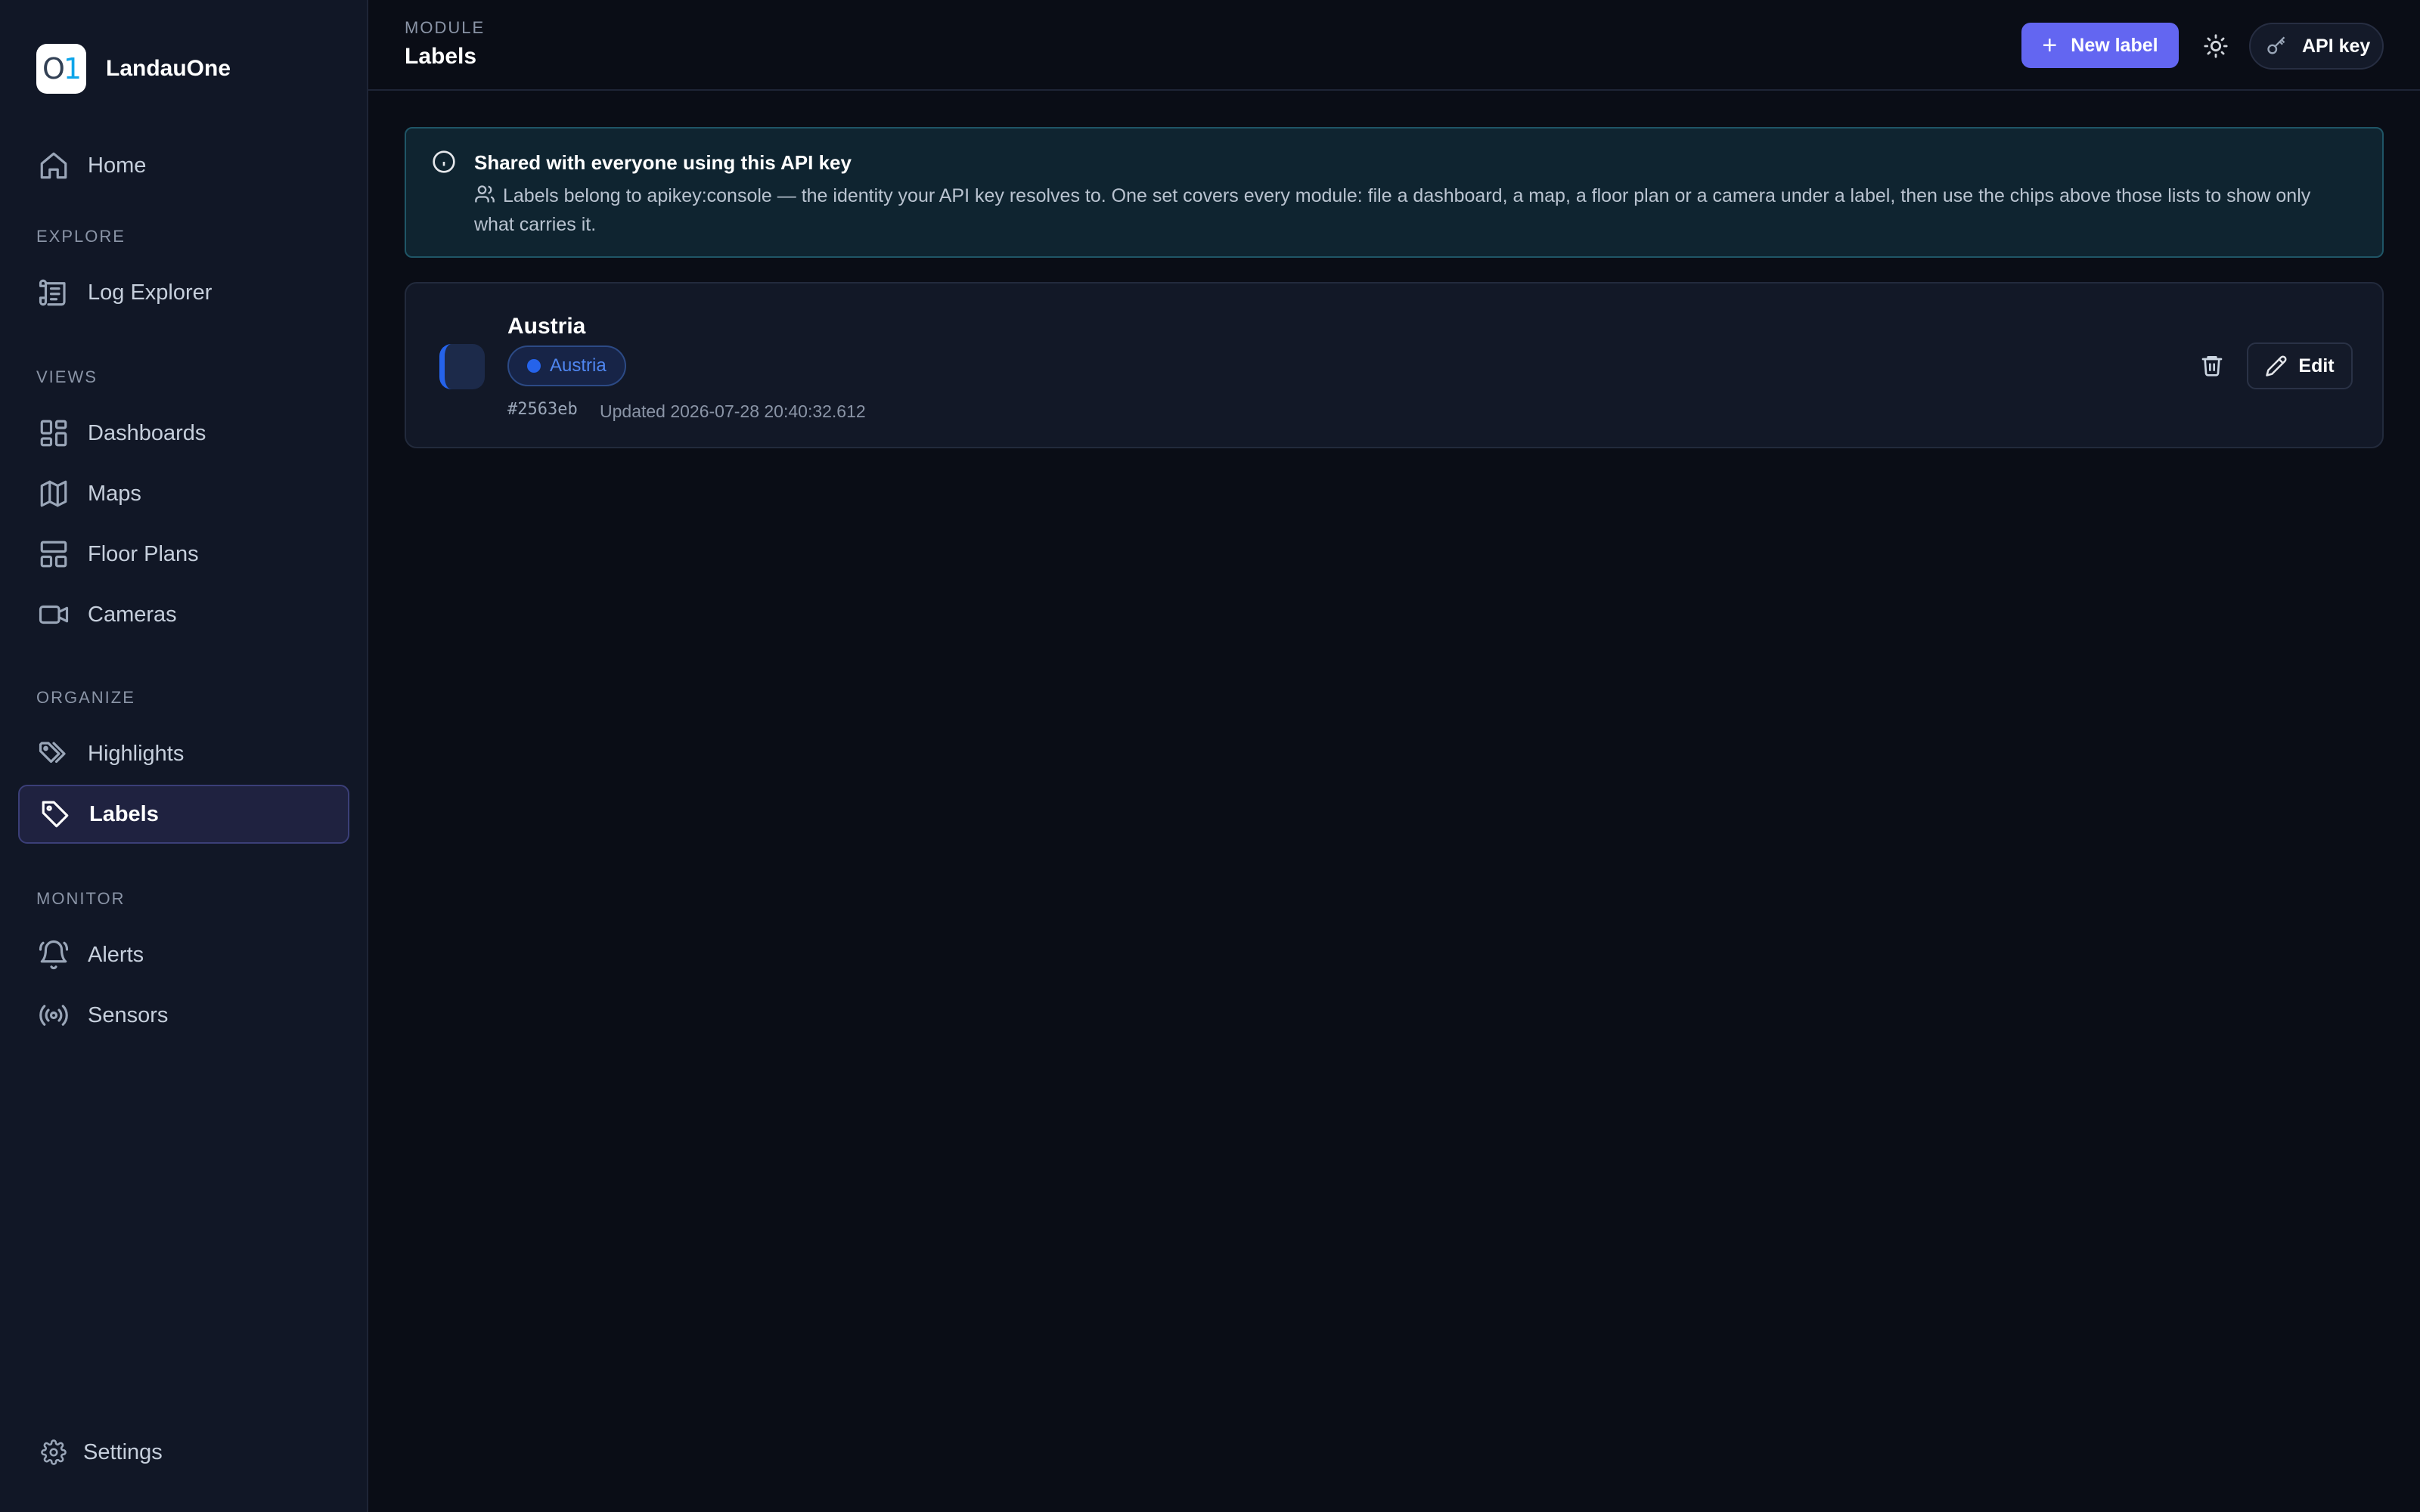 The width and height of the screenshot is (2420, 1512). Describe the element at coordinates (183, 165) in the screenshot. I see `sidebar-item-home: Home` at that location.